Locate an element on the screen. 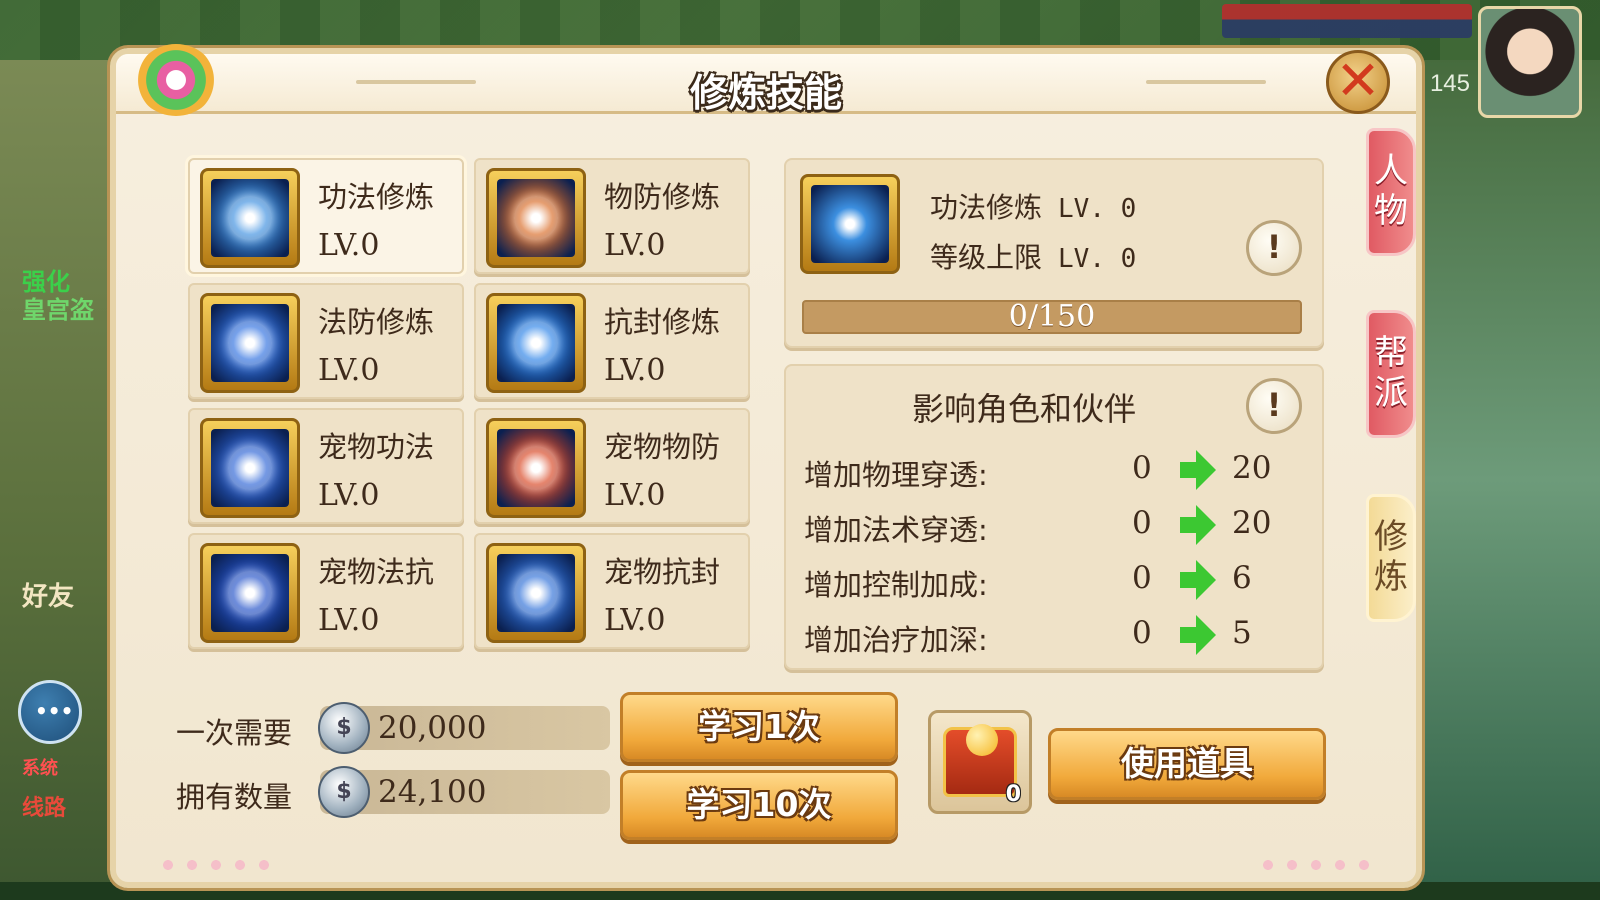 The height and width of the screenshot is (900, 1600). fafang-skill-icon is located at coordinates (250, 343).